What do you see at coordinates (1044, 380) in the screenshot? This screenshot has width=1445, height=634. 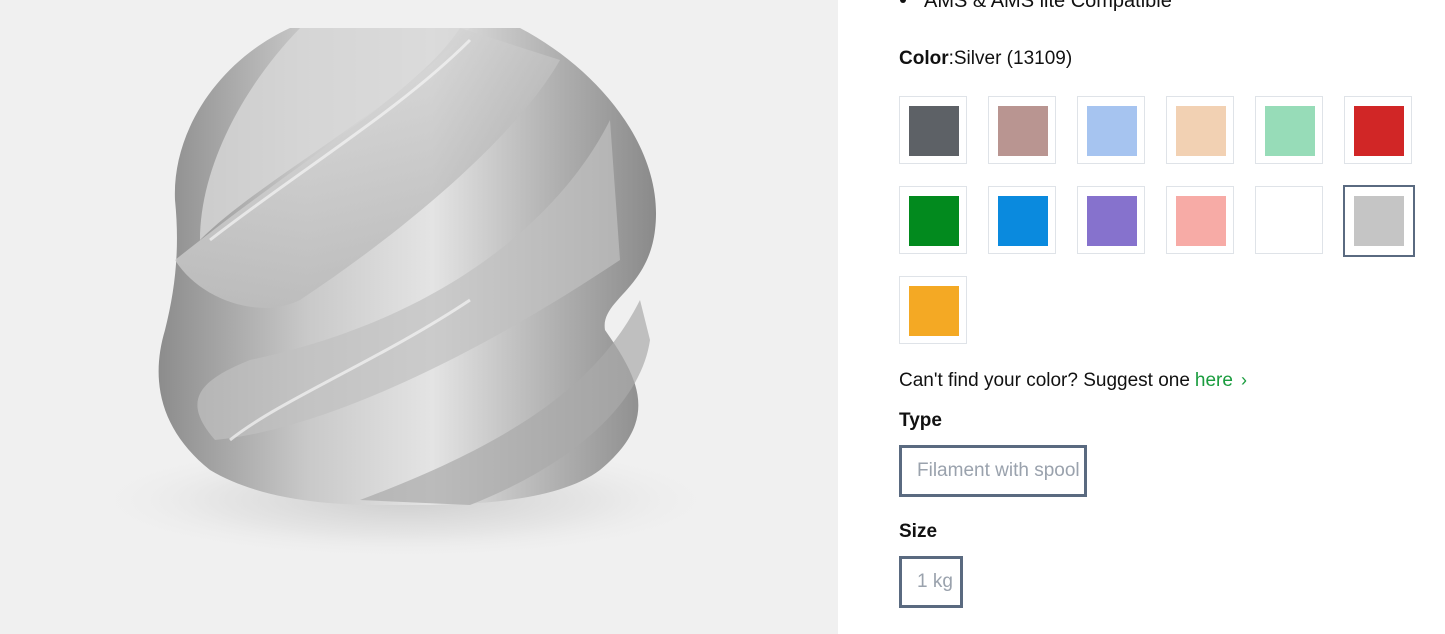 I see `suggest-text: Can't find your color? Suggest one` at bounding box center [1044, 380].